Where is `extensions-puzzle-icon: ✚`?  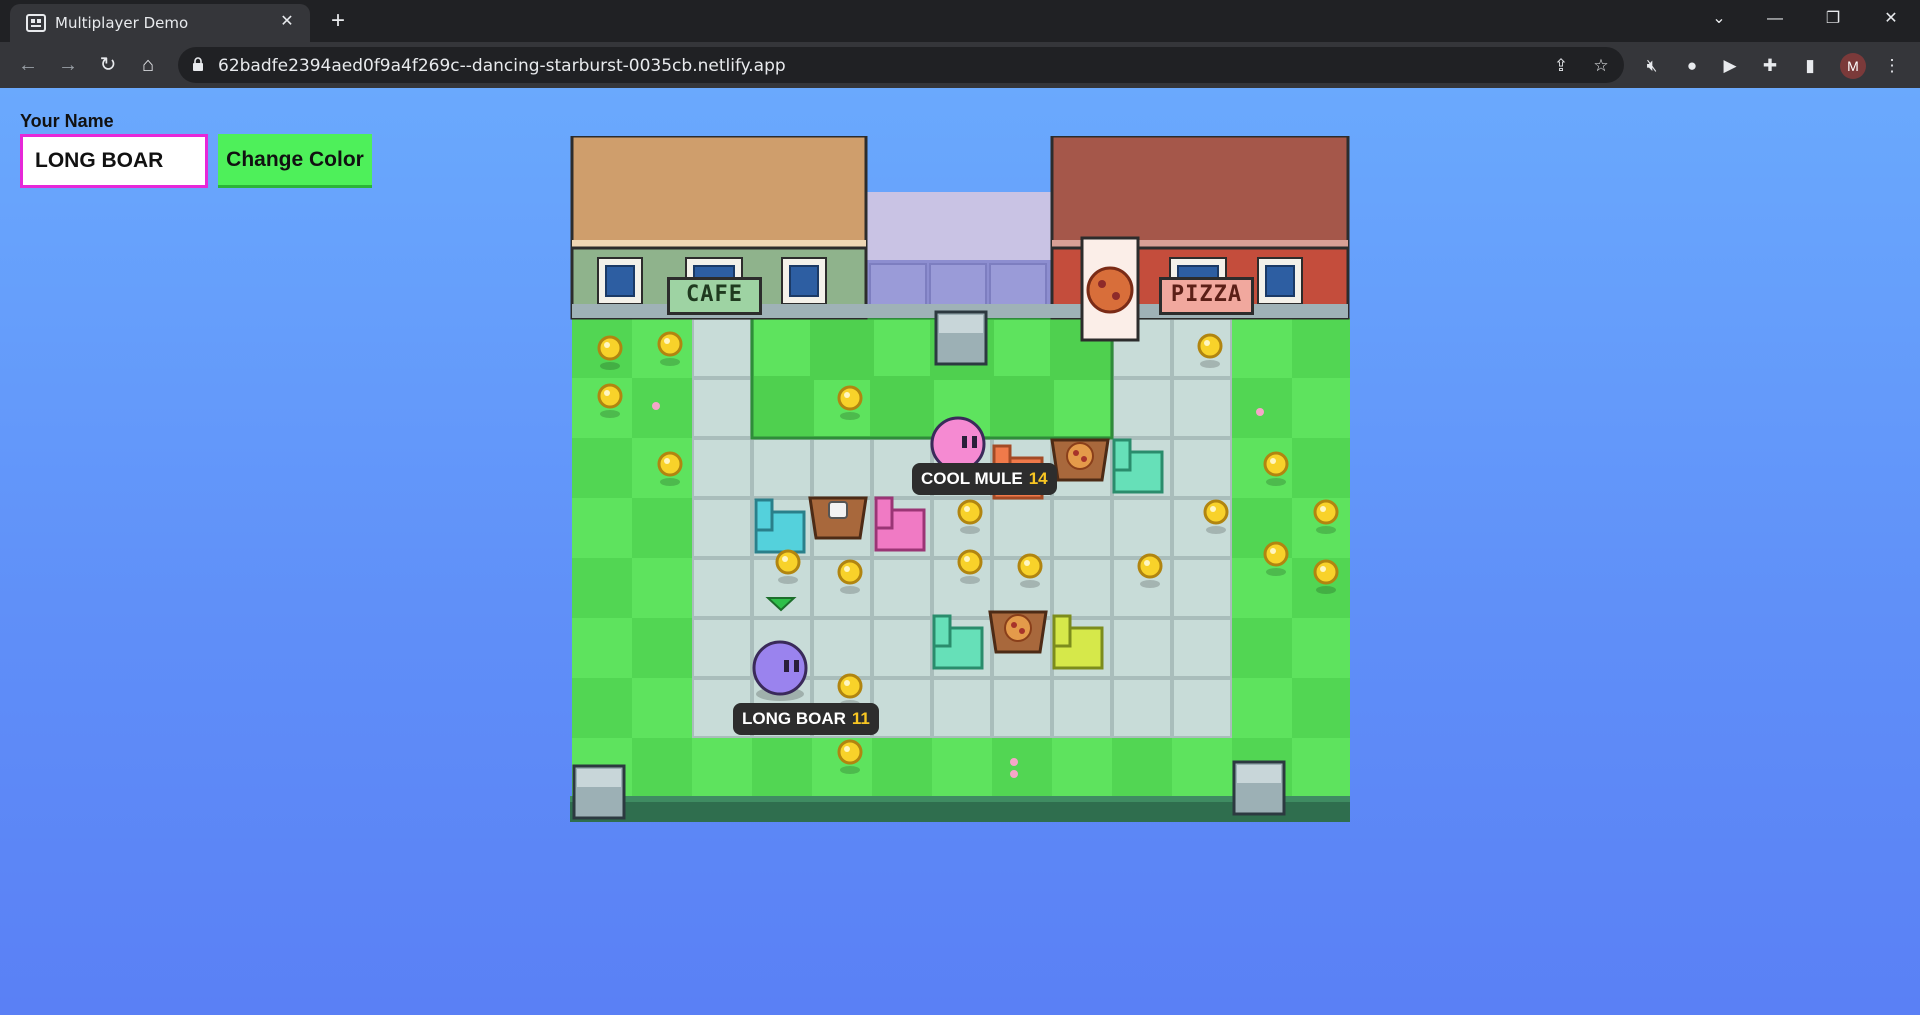 extensions-puzzle-icon: ✚ is located at coordinates (1770, 66).